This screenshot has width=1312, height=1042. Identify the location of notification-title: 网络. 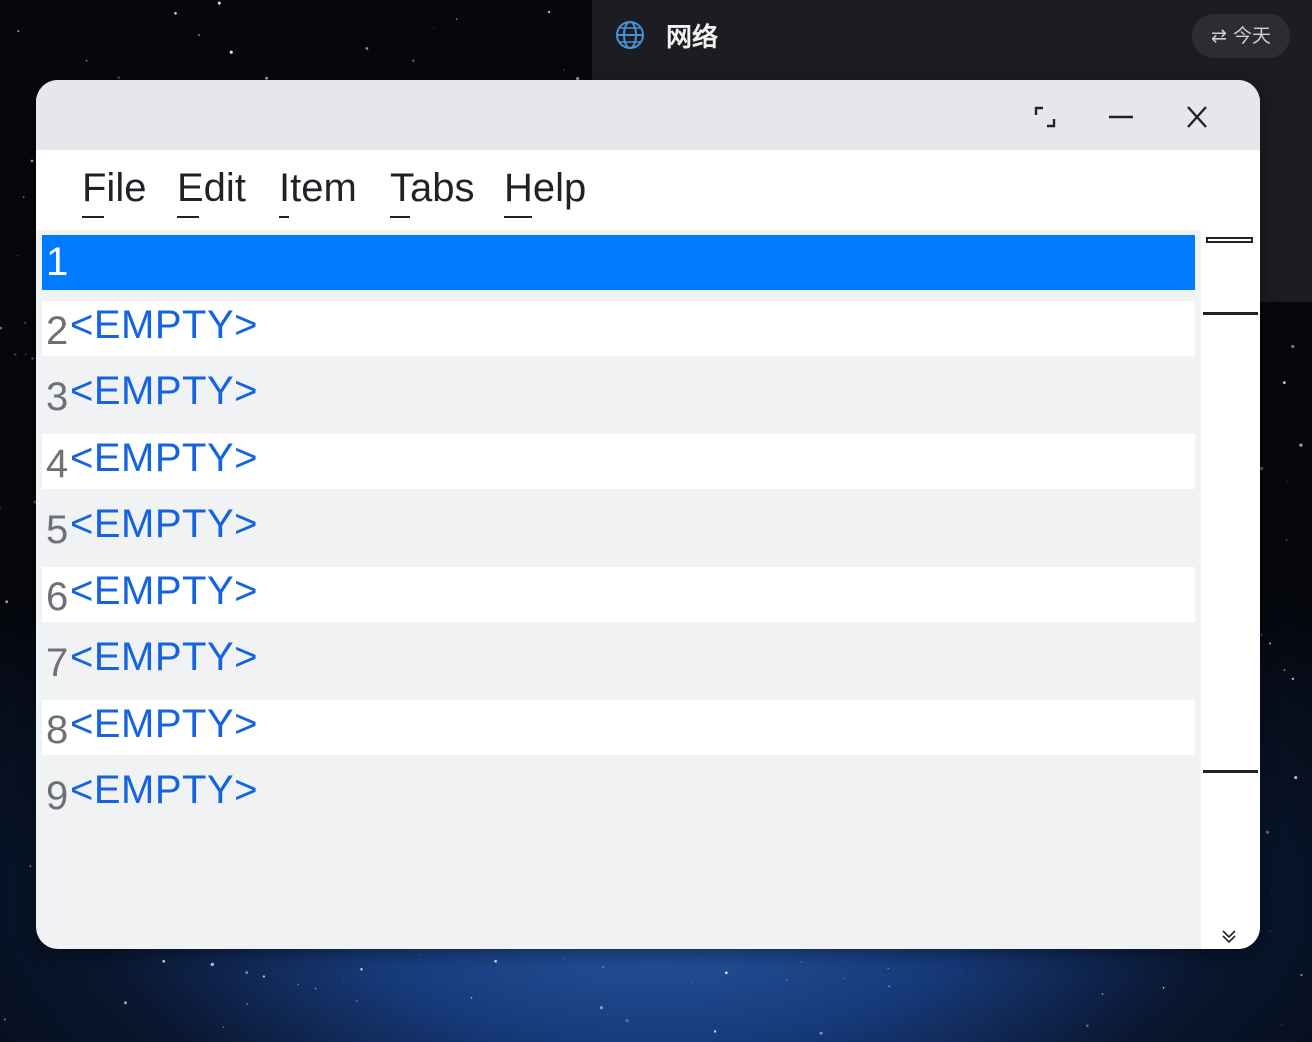
(692, 38).